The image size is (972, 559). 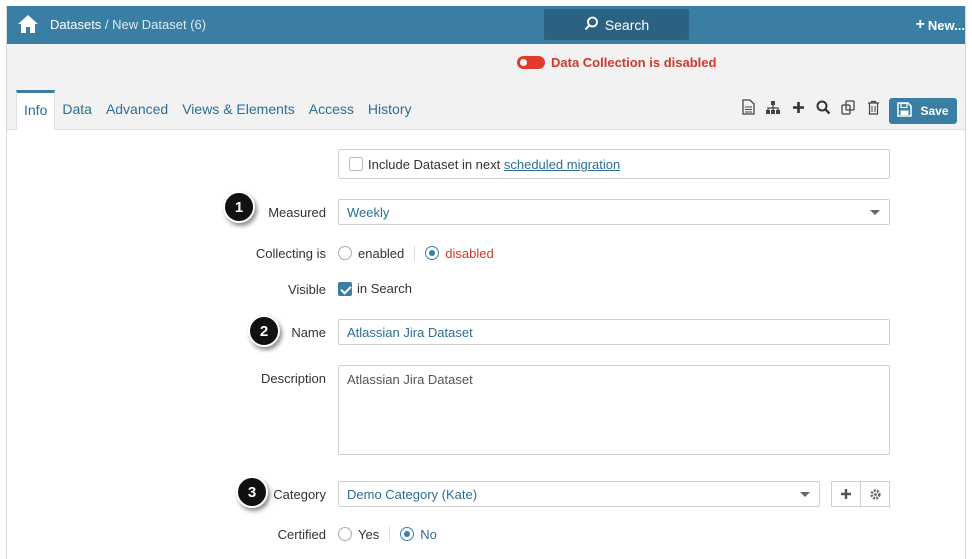 What do you see at coordinates (614, 410) in the screenshot?
I see `description-textarea: Atlassian Jira Dataset` at bounding box center [614, 410].